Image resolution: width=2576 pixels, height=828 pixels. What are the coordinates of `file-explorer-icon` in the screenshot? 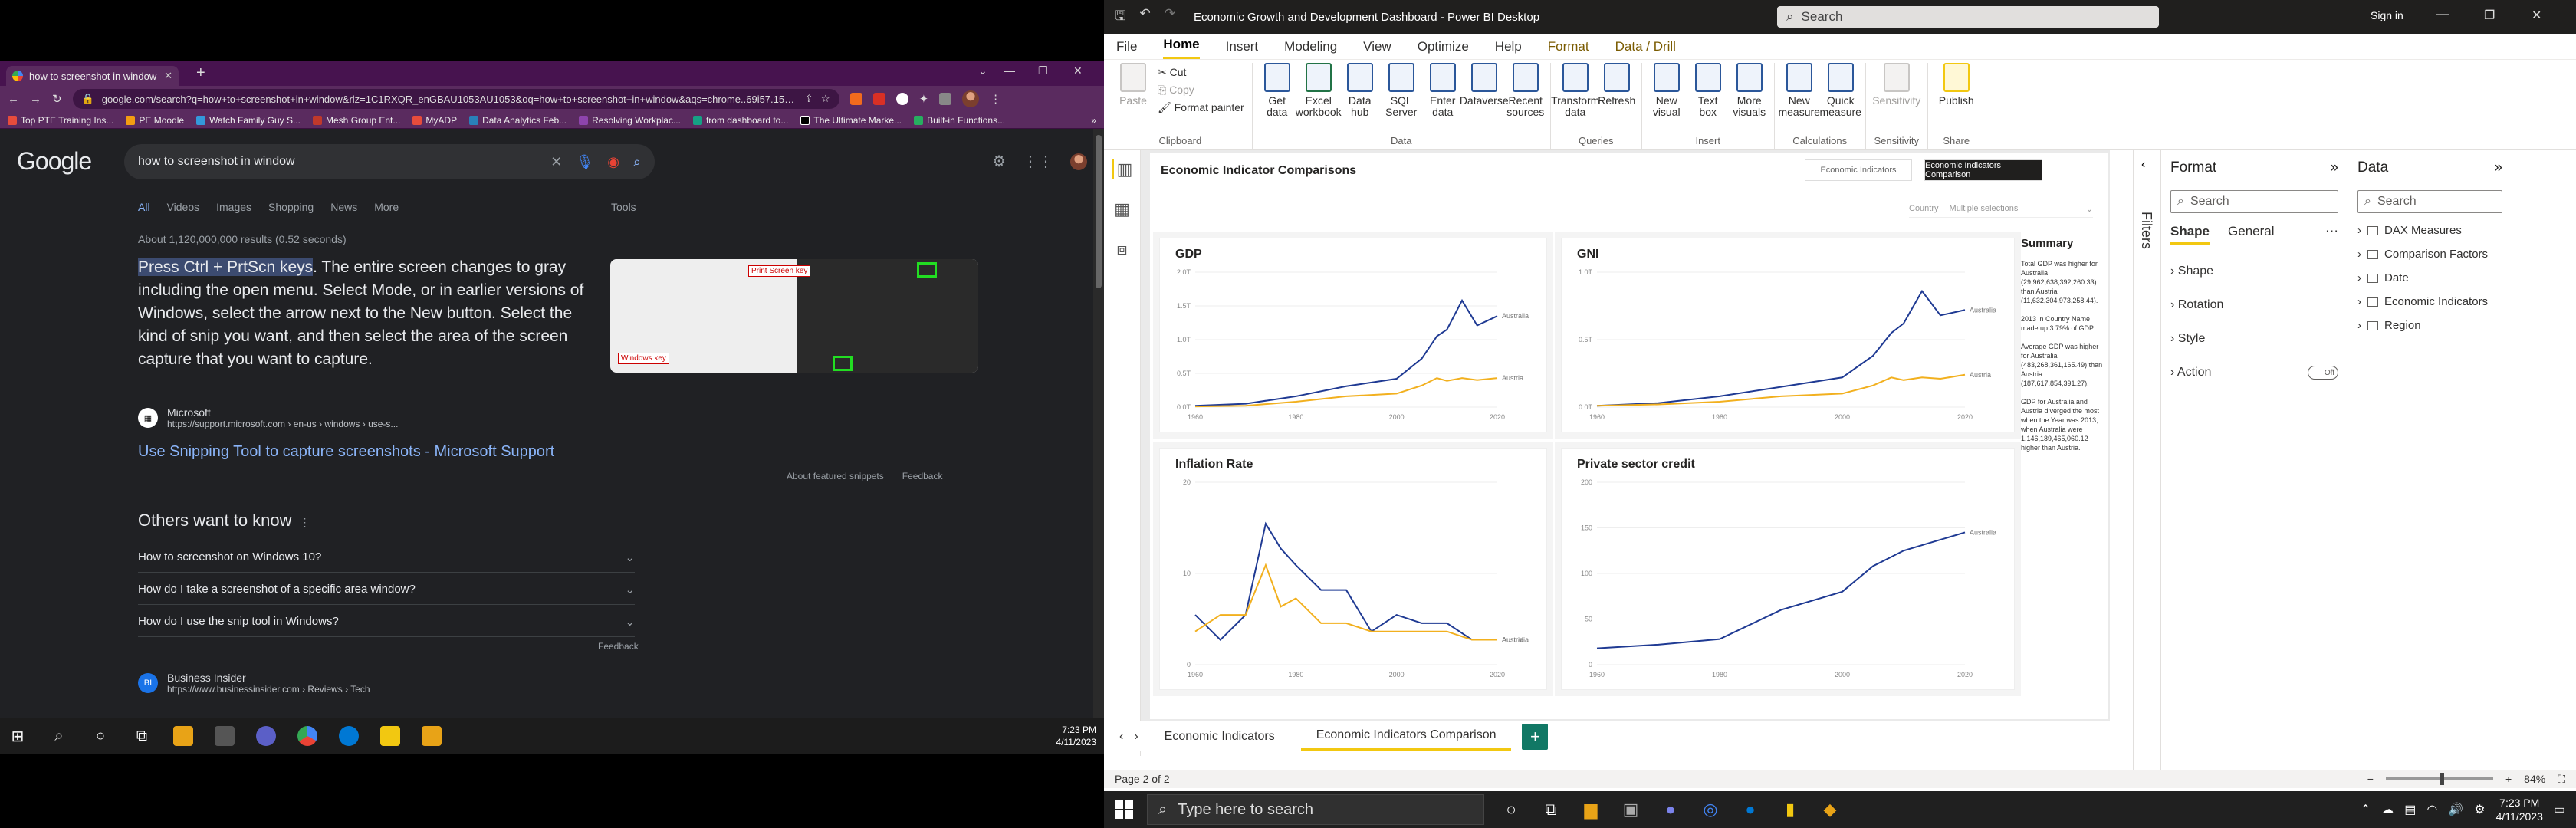 It's located at (183, 736).